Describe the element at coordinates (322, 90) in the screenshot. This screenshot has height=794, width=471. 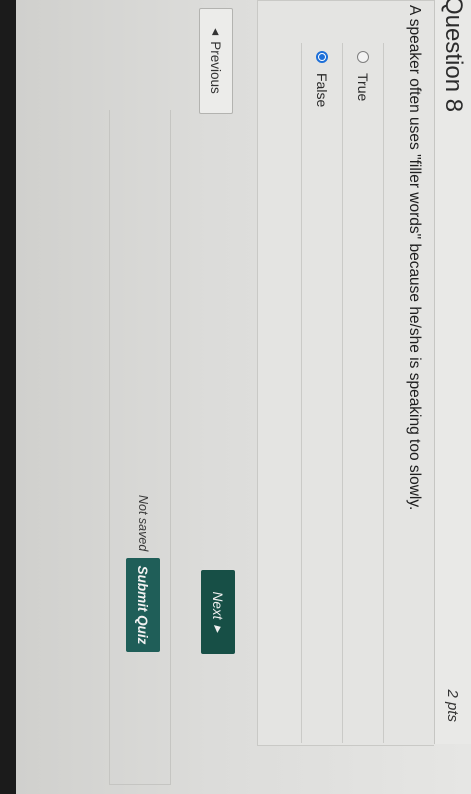
I see `answer-label-false: False` at that location.